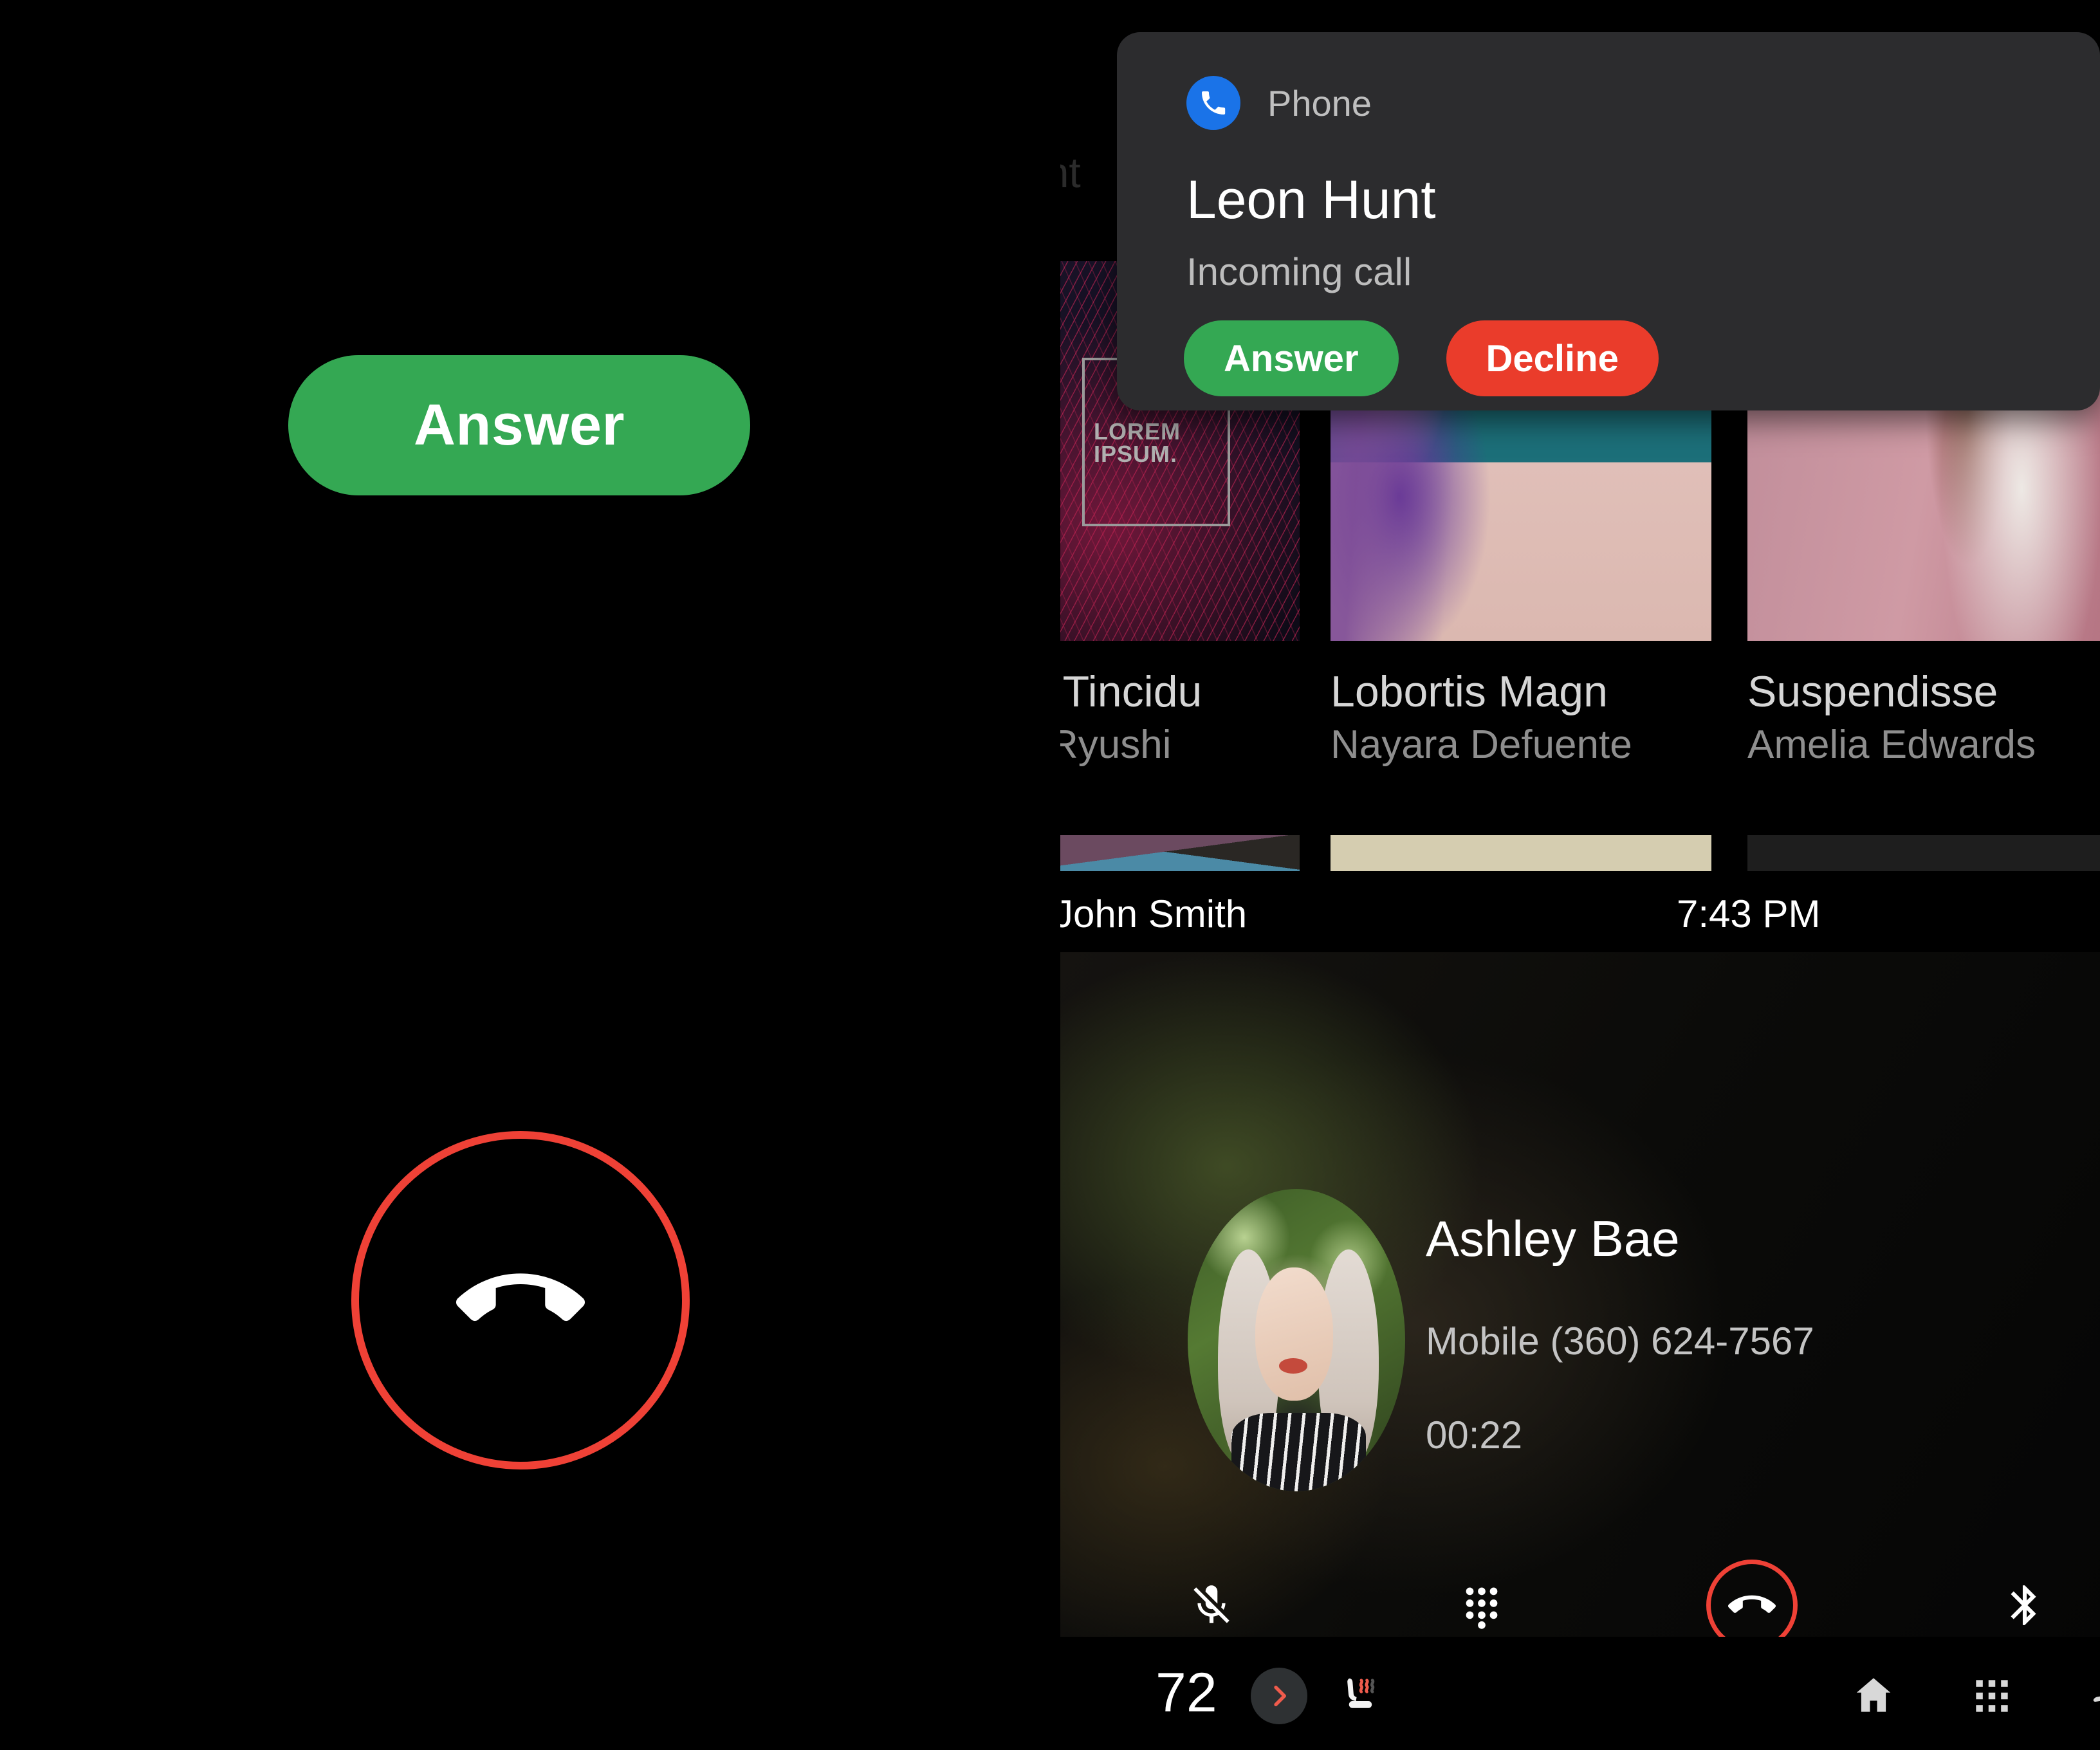 The width and height of the screenshot is (2100, 1750). I want to click on avatar-face, so click(1295, 1334).